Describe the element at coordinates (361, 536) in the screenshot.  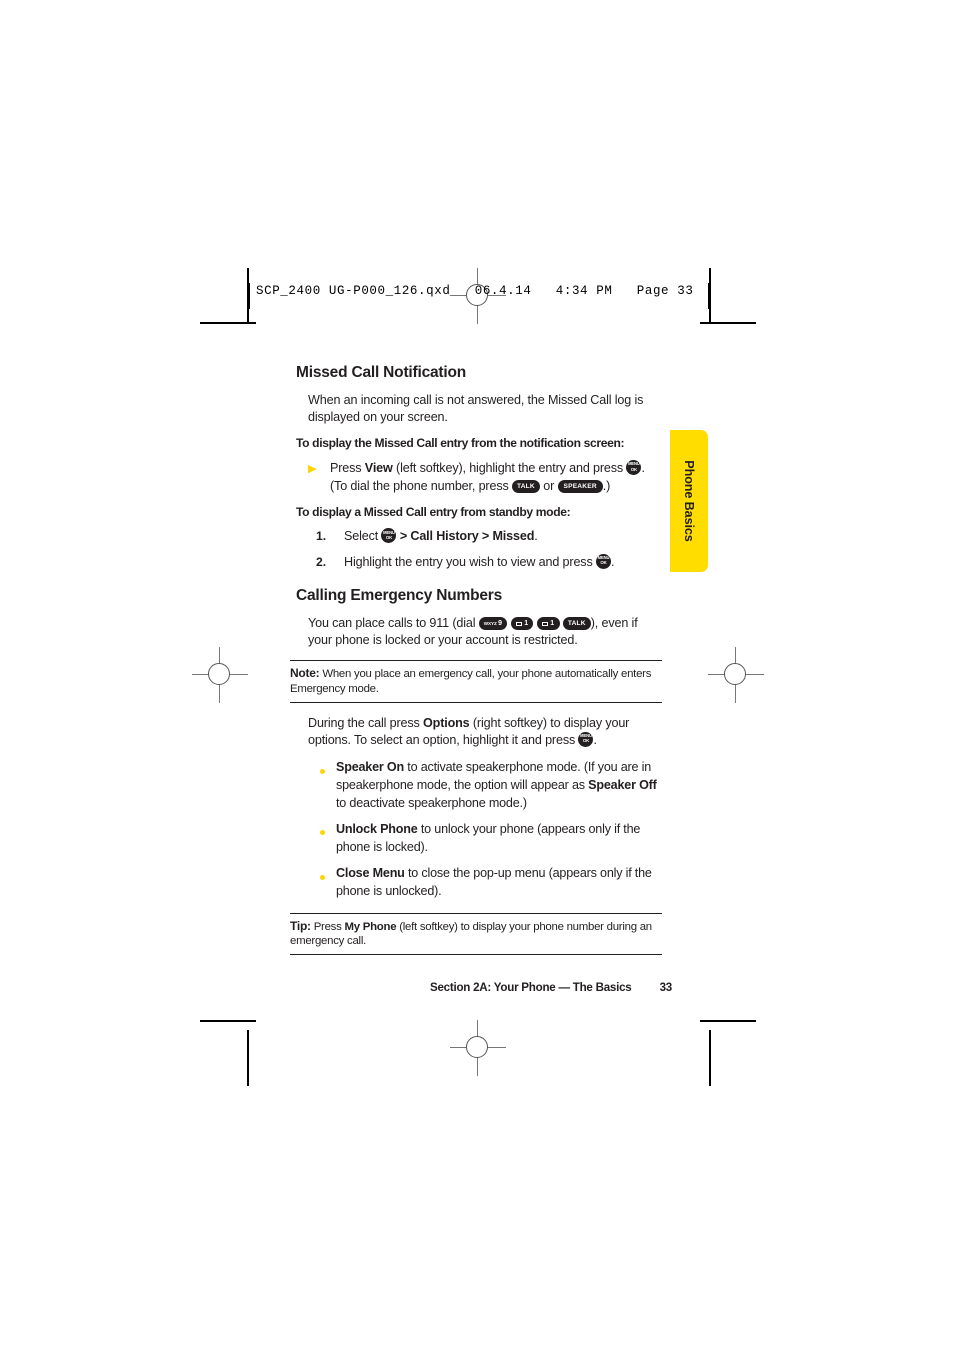
I see `select-text: Select` at that location.